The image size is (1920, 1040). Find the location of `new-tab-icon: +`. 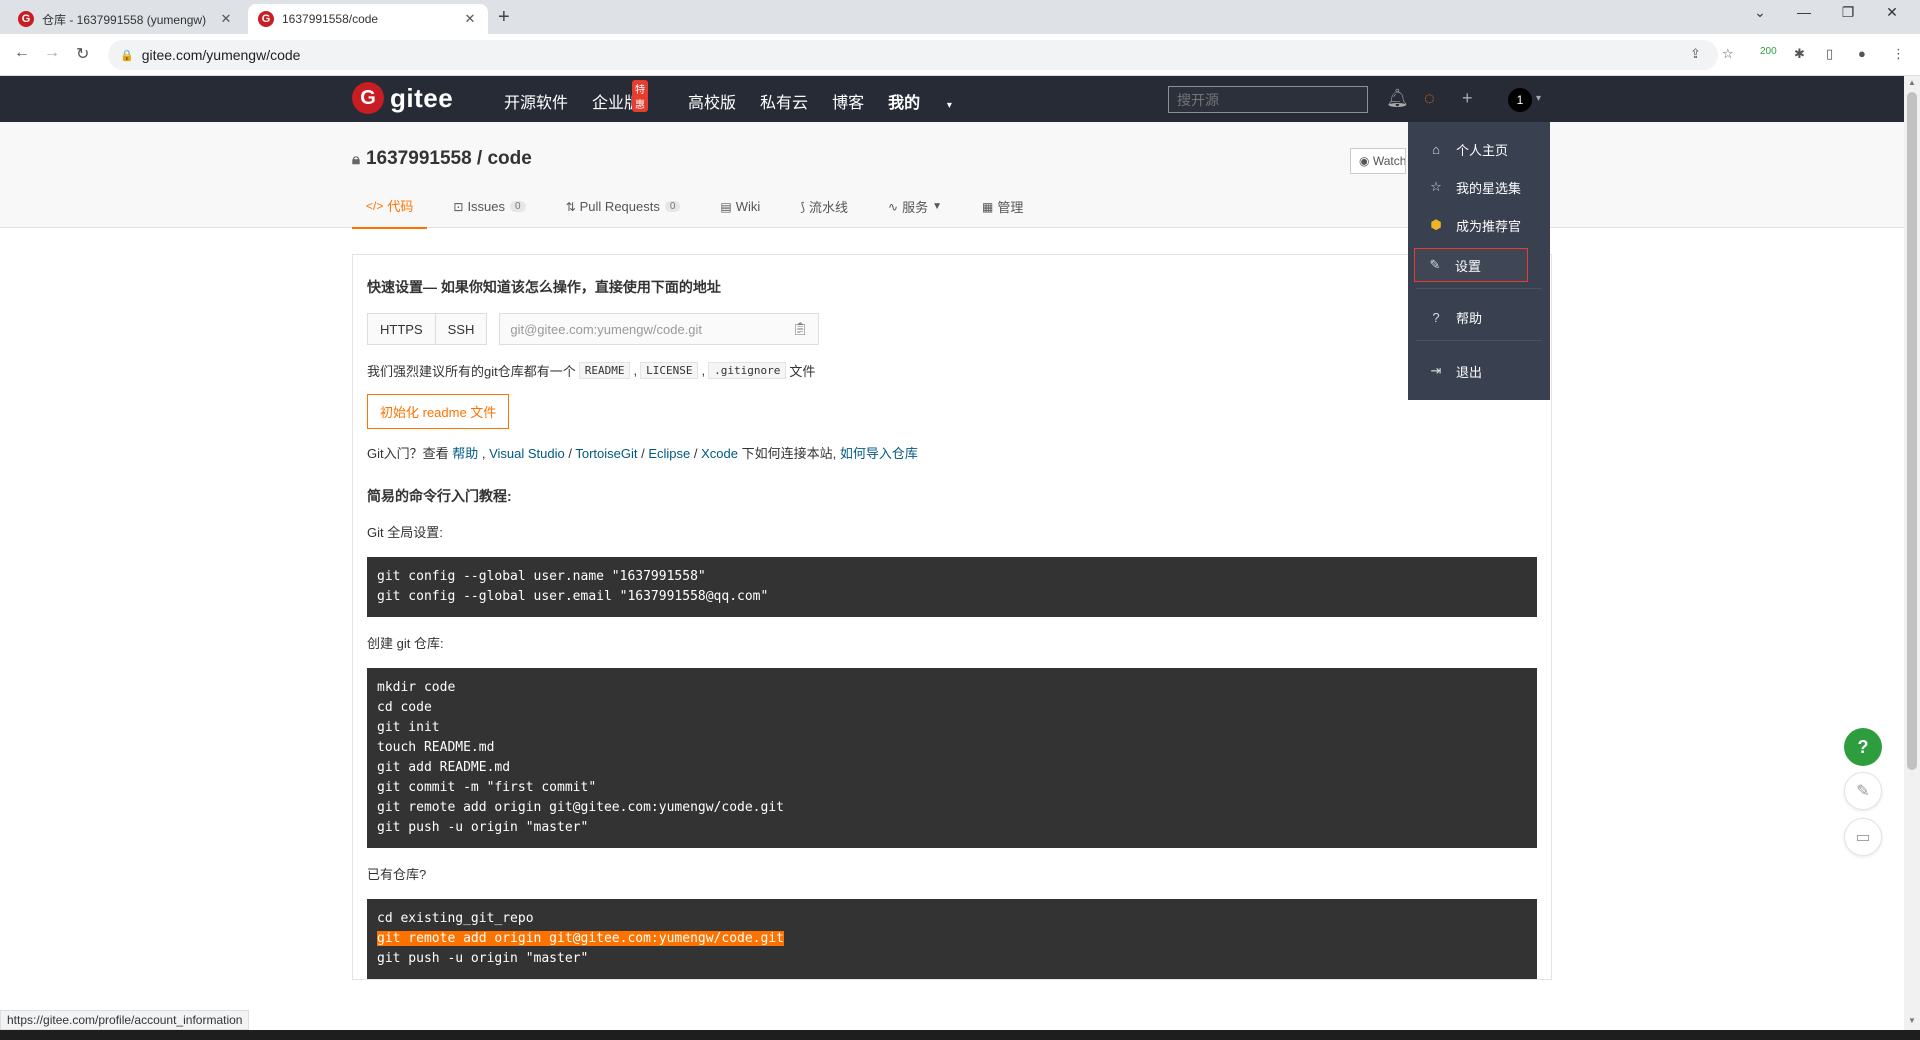

new-tab-icon: + is located at coordinates (504, 17).